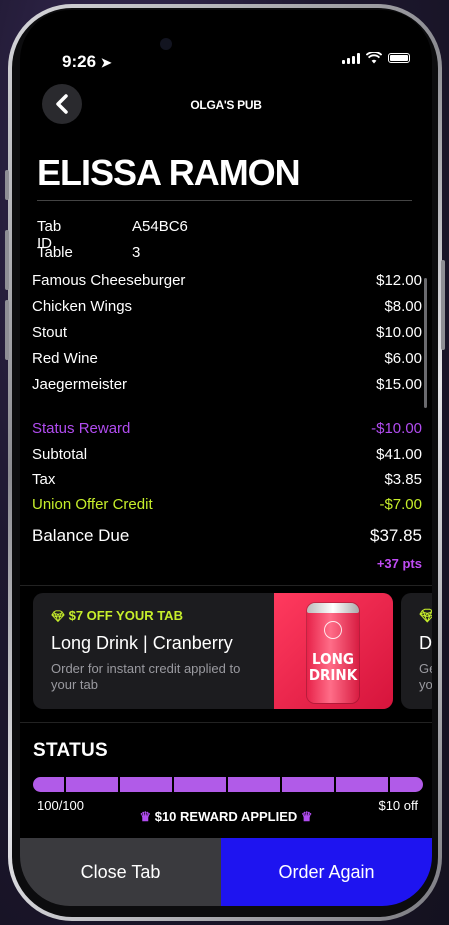  What do you see at coordinates (443, 305) in the screenshot?
I see `power-button` at bounding box center [443, 305].